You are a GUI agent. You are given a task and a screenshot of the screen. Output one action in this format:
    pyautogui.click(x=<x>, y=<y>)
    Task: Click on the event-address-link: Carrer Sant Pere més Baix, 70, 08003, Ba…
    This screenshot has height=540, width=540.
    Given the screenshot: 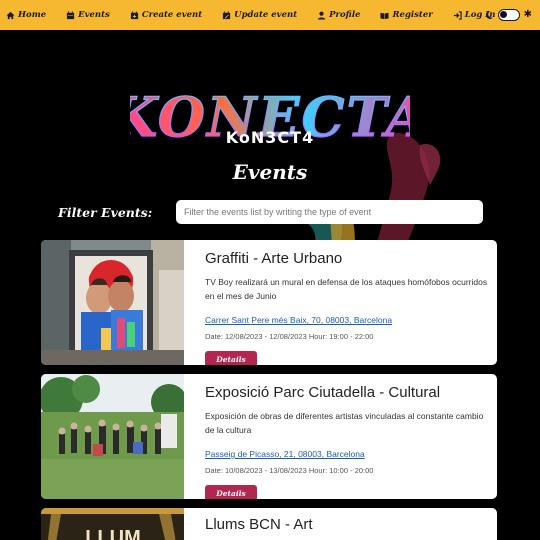 What is the action you would take?
    pyautogui.click(x=298, y=320)
    